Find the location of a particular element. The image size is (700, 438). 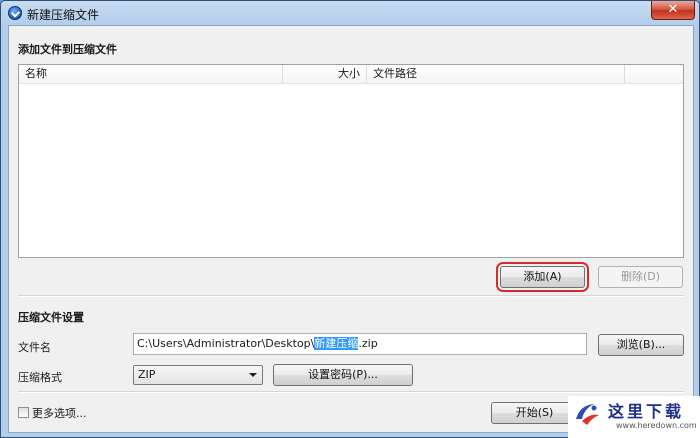

filename-selected-text: 新建压缩 is located at coordinates (336, 343).